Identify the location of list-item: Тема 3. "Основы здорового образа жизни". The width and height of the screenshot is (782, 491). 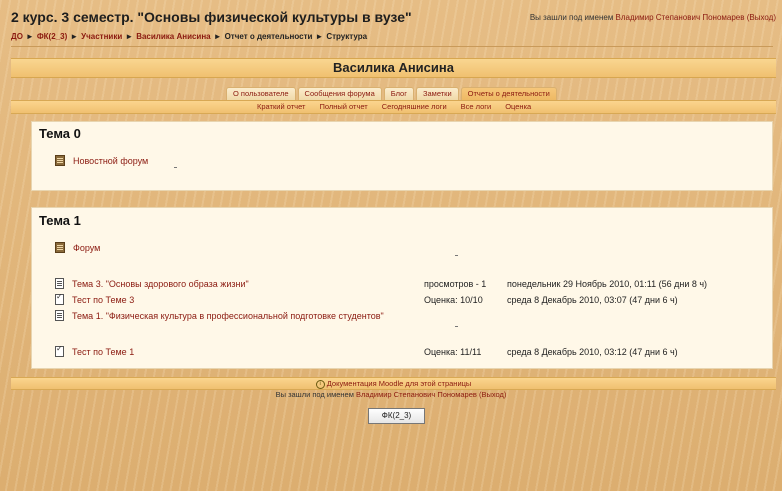
(152, 283).